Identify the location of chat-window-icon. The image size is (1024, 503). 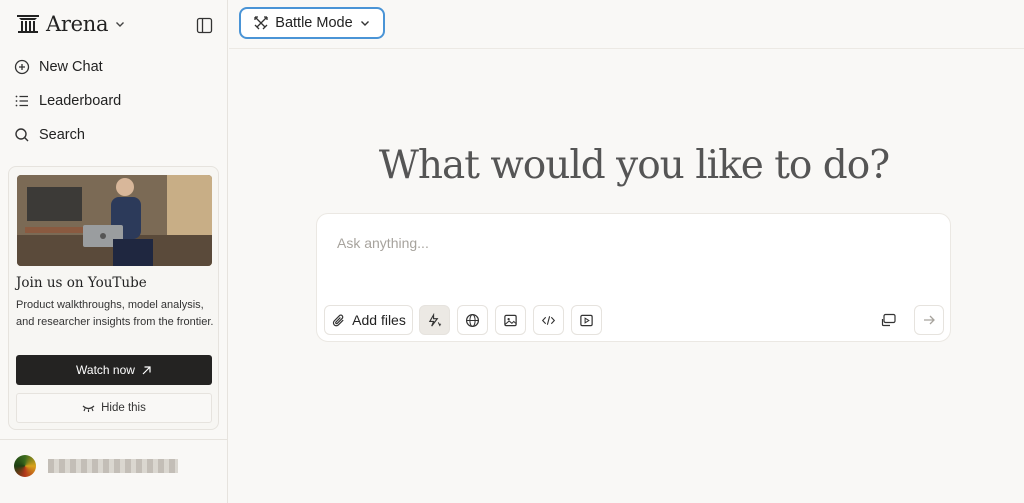
(888, 320).